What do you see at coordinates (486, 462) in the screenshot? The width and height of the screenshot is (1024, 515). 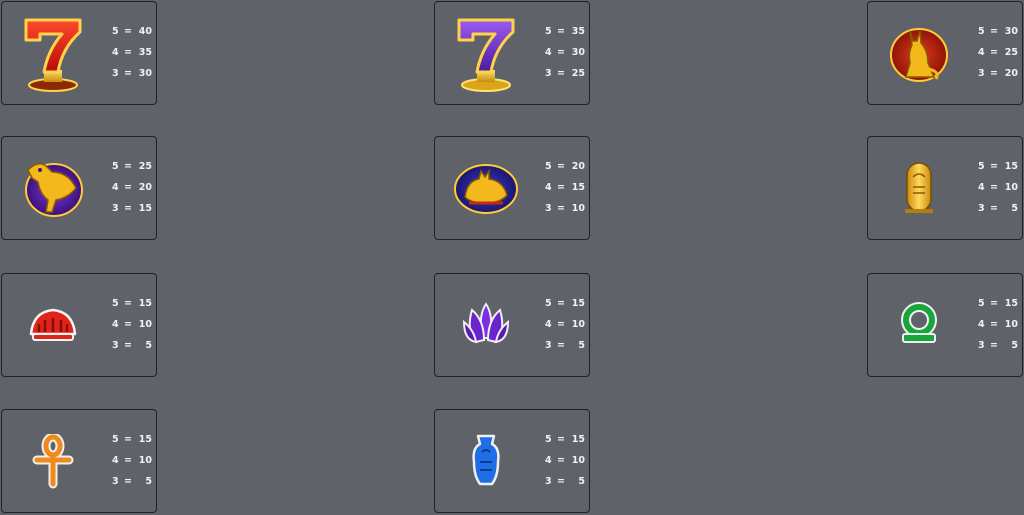 I see `blue-vase-icon` at bounding box center [486, 462].